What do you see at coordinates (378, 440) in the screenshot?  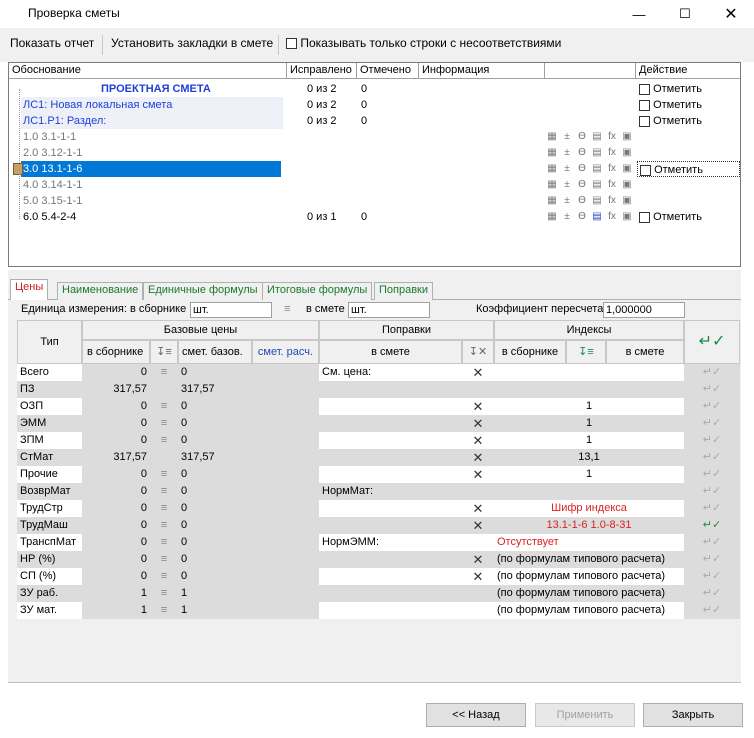 I see `grid-row: ЗПМ 0 ≡ 0 ✕ 1 ↵✓` at bounding box center [378, 440].